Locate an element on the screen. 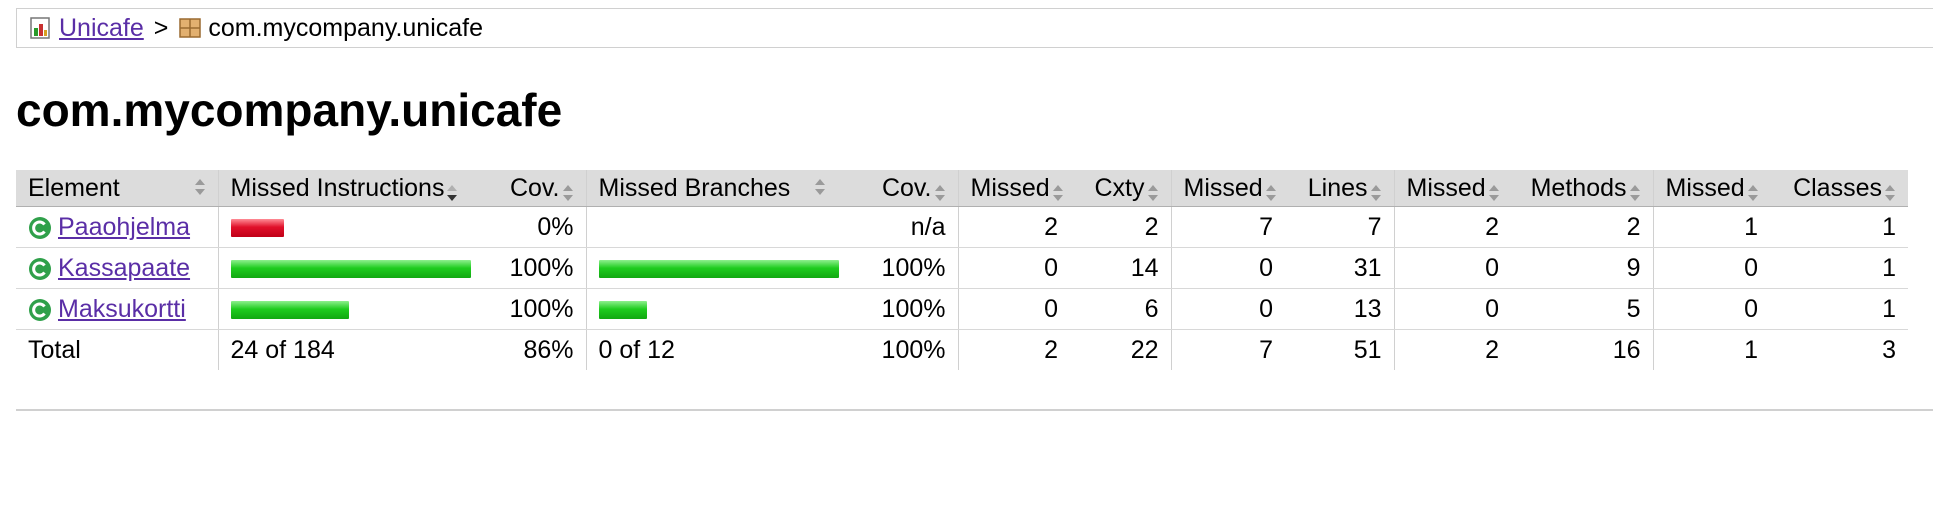 The width and height of the screenshot is (1933, 516). table-row: Kassapaate 100% 100% 0 14 0 31 0 9 0 1 is located at coordinates (962, 268).